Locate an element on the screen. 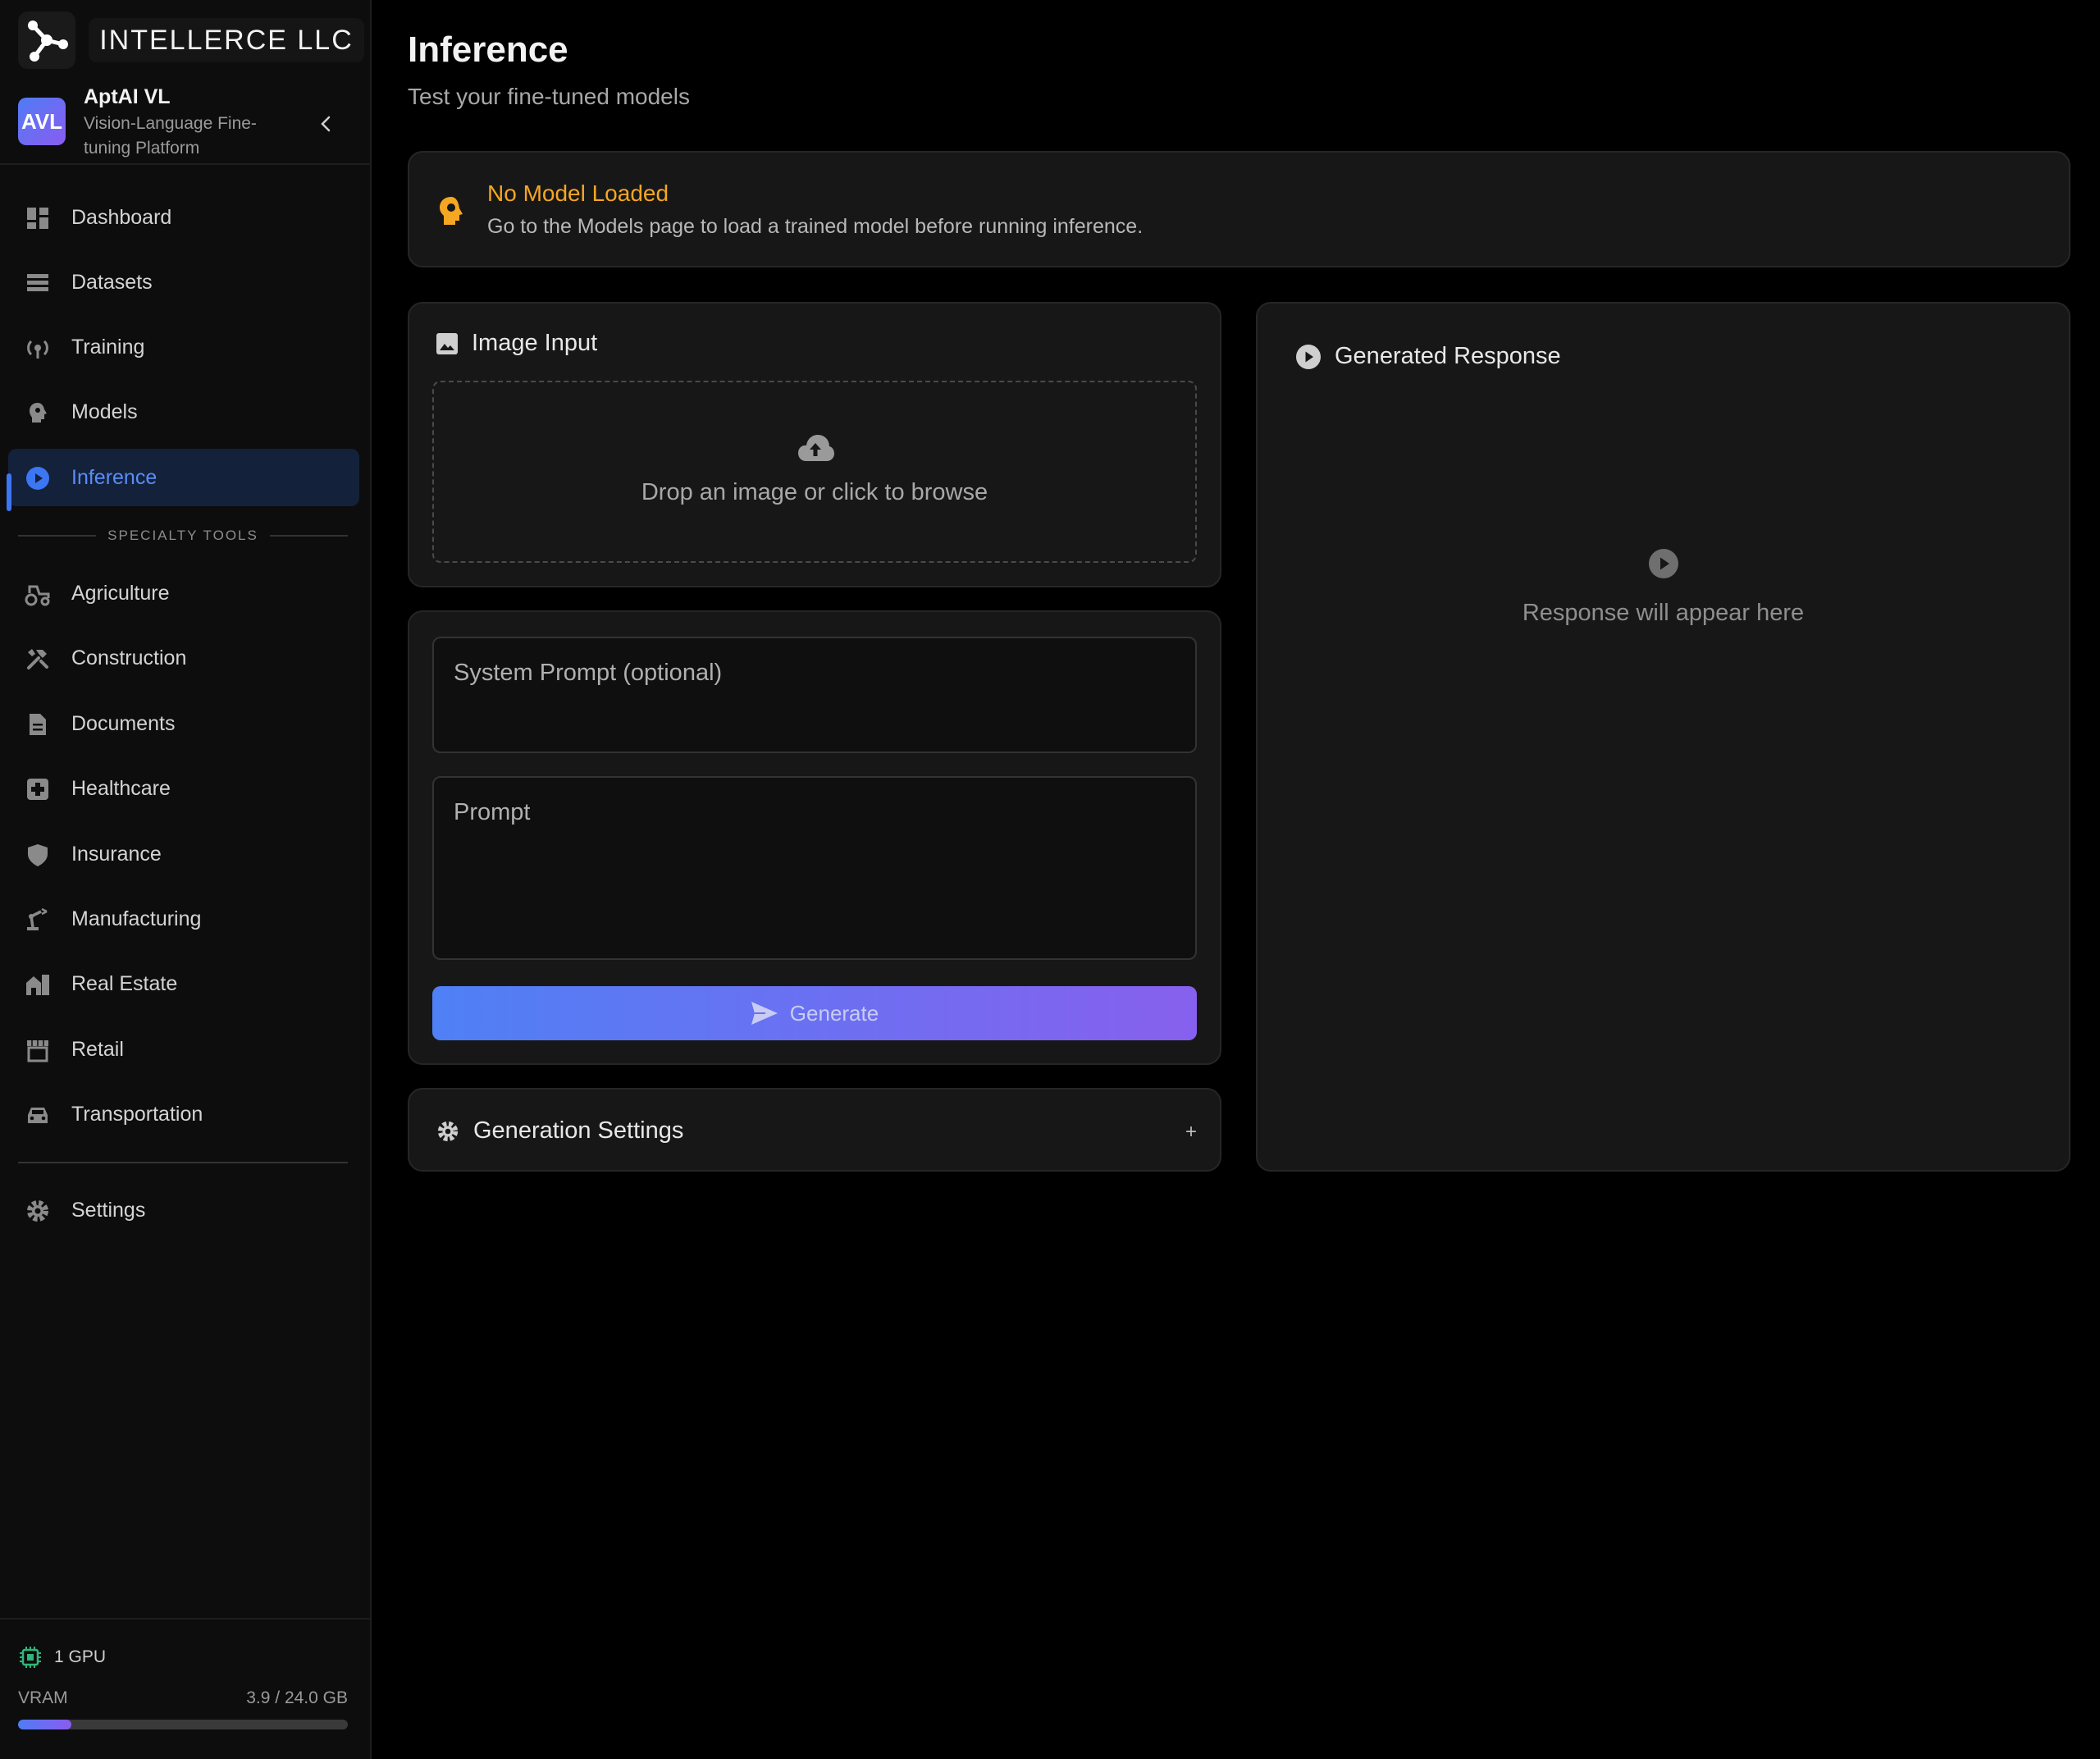 This screenshot has height=1759, width=2100. response-placeholder: Response will appear here is located at coordinates (1663, 613).